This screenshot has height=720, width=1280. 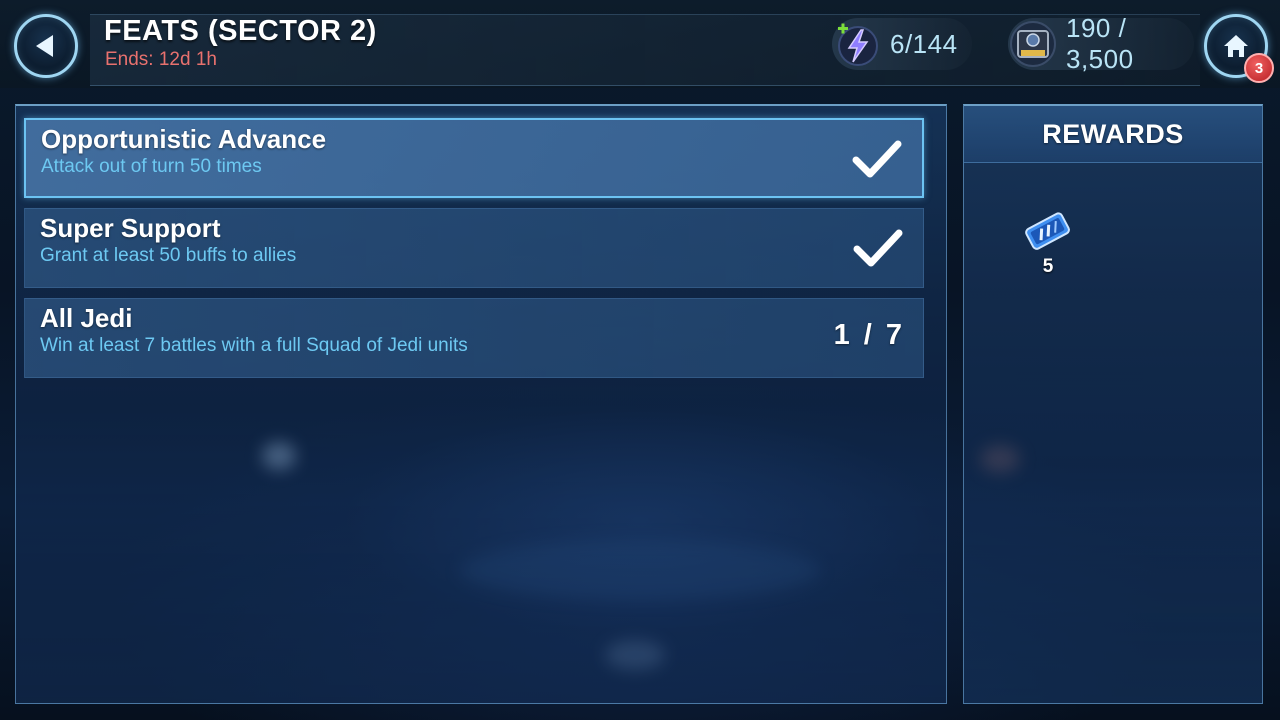 What do you see at coordinates (1047, 231) in the screenshot?
I see `conquest-crate-key-icon` at bounding box center [1047, 231].